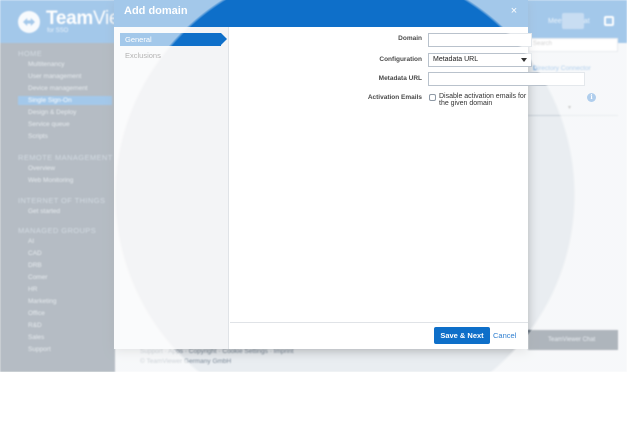 Image resolution: width=627 pixels, height=423 pixels. What do you see at coordinates (506, 79) in the screenshot?
I see `metadata-url-input` at bounding box center [506, 79].